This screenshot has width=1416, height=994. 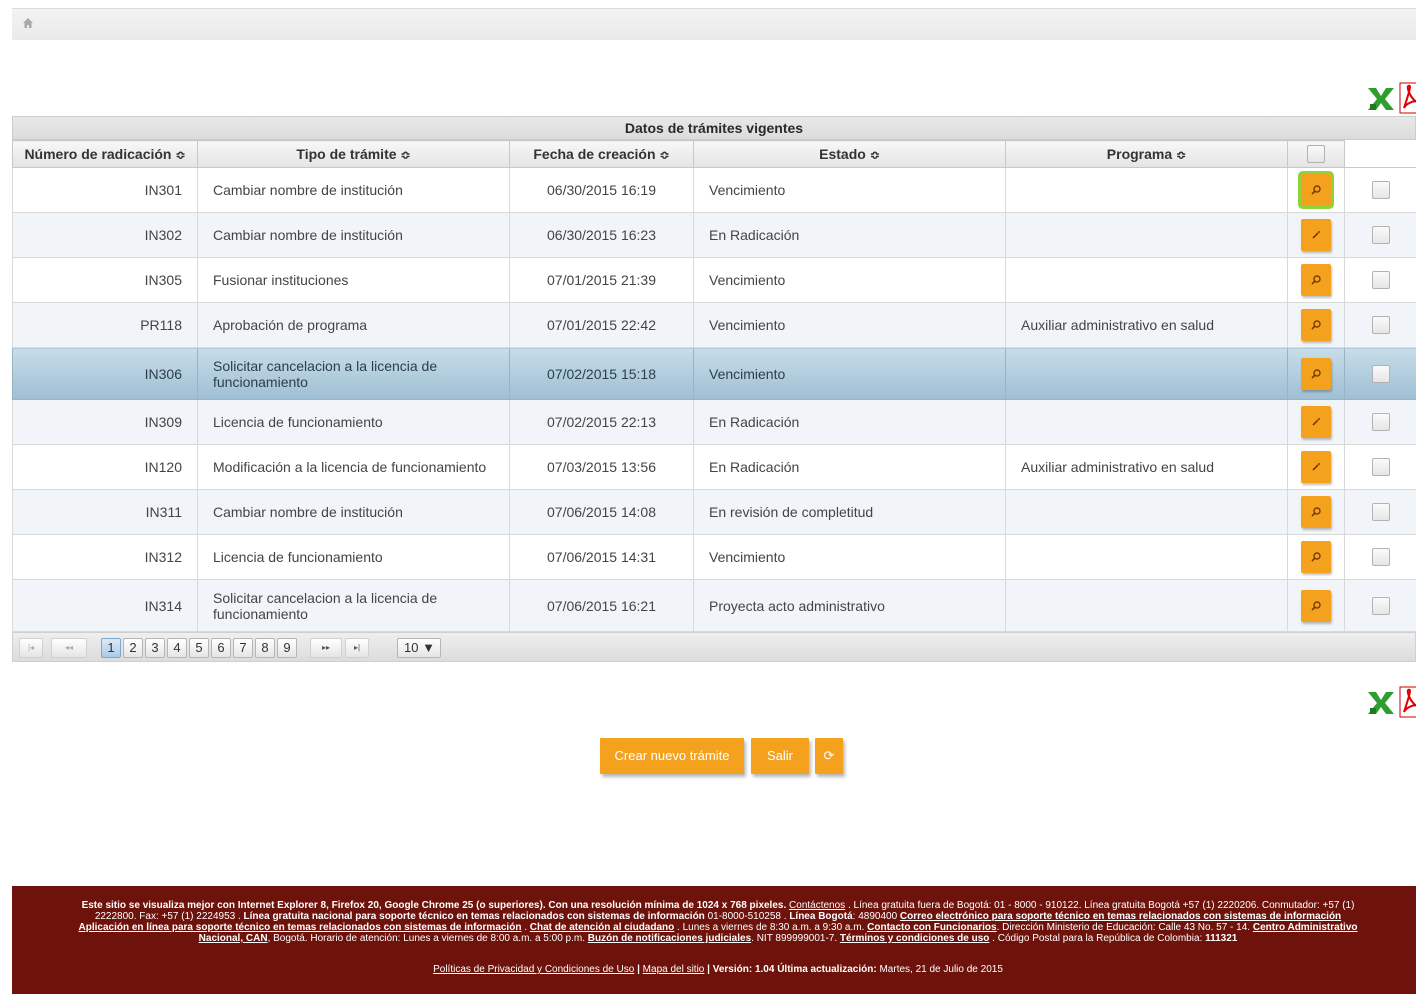 I want to click on pager-page-8: 8, so click(x=265, y=648).